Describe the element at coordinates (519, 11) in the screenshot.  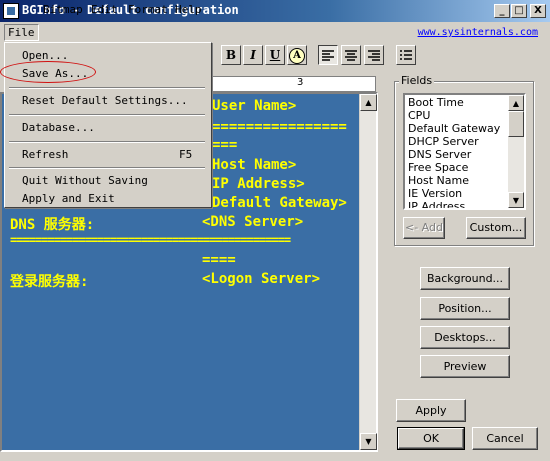
I see `maximize-button: □` at that location.